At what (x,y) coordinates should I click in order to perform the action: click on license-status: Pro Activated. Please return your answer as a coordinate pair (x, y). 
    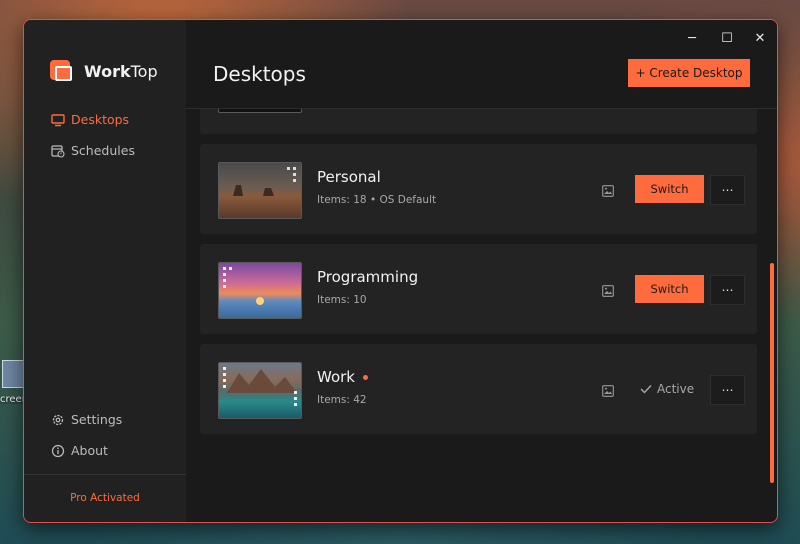
    Looking at the image, I should click on (105, 498).